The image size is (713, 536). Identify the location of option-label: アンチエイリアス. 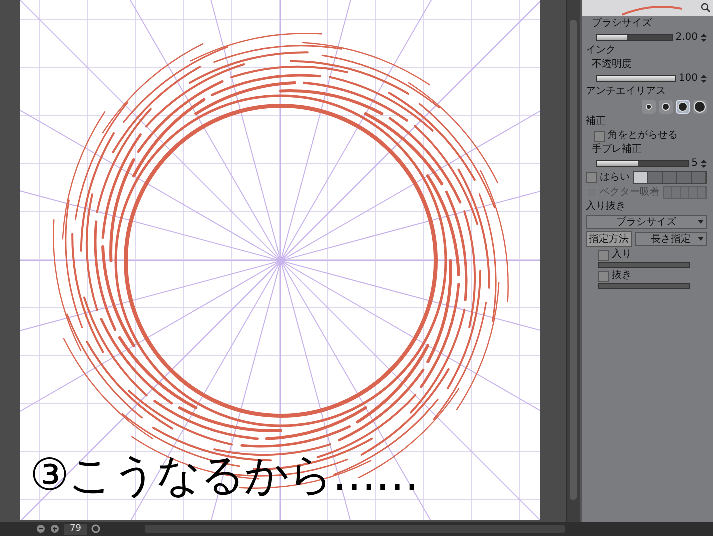
(626, 92).